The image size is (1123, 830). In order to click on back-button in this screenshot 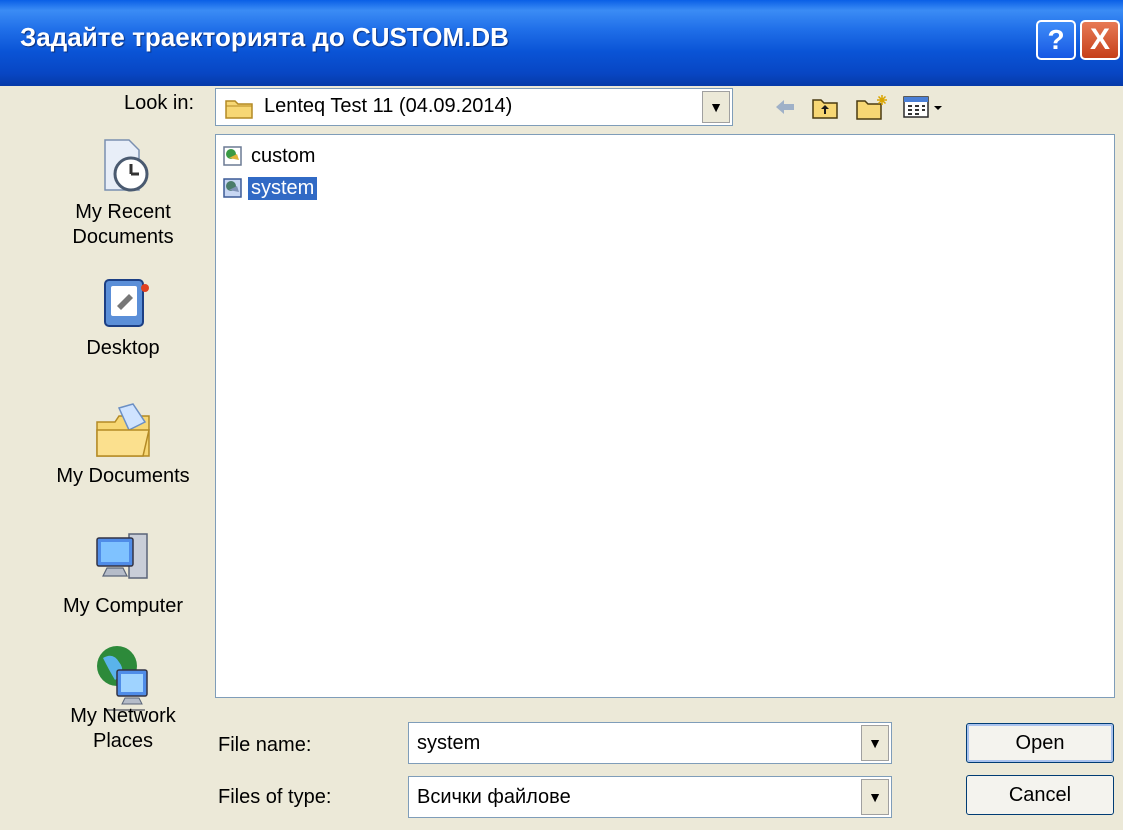, I will do `click(785, 107)`.